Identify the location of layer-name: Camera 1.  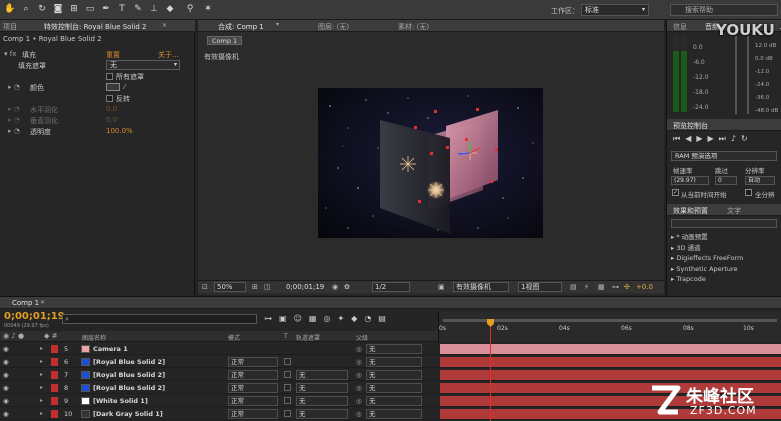
(110, 349).